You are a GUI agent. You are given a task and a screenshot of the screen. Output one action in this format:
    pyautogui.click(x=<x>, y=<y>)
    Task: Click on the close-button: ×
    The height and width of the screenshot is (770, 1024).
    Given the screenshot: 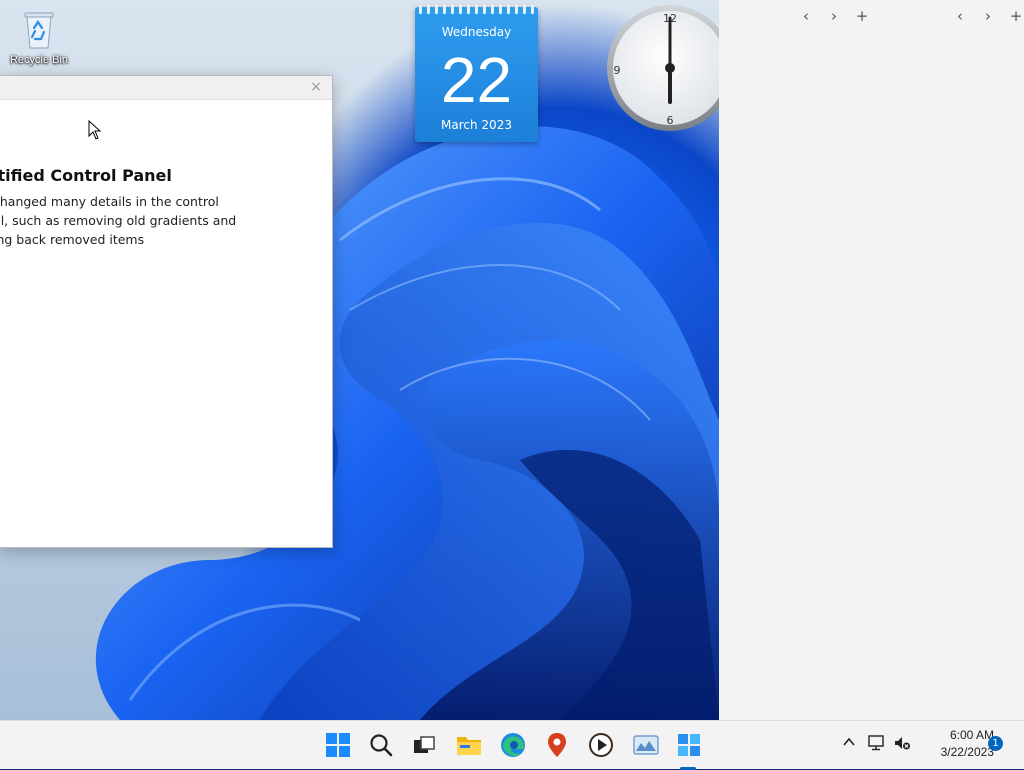 What is the action you would take?
    pyautogui.click(x=316, y=87)
    